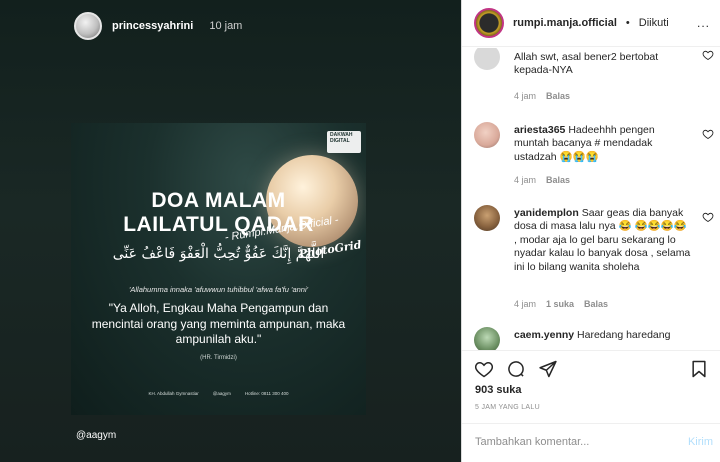 Image resolution: width=720 pixels, height=462 pixels. What do you see at coordinates (221, 393) in the screenshot?
I see `footer-ig: @aagym` at bounding box center [221, 393].